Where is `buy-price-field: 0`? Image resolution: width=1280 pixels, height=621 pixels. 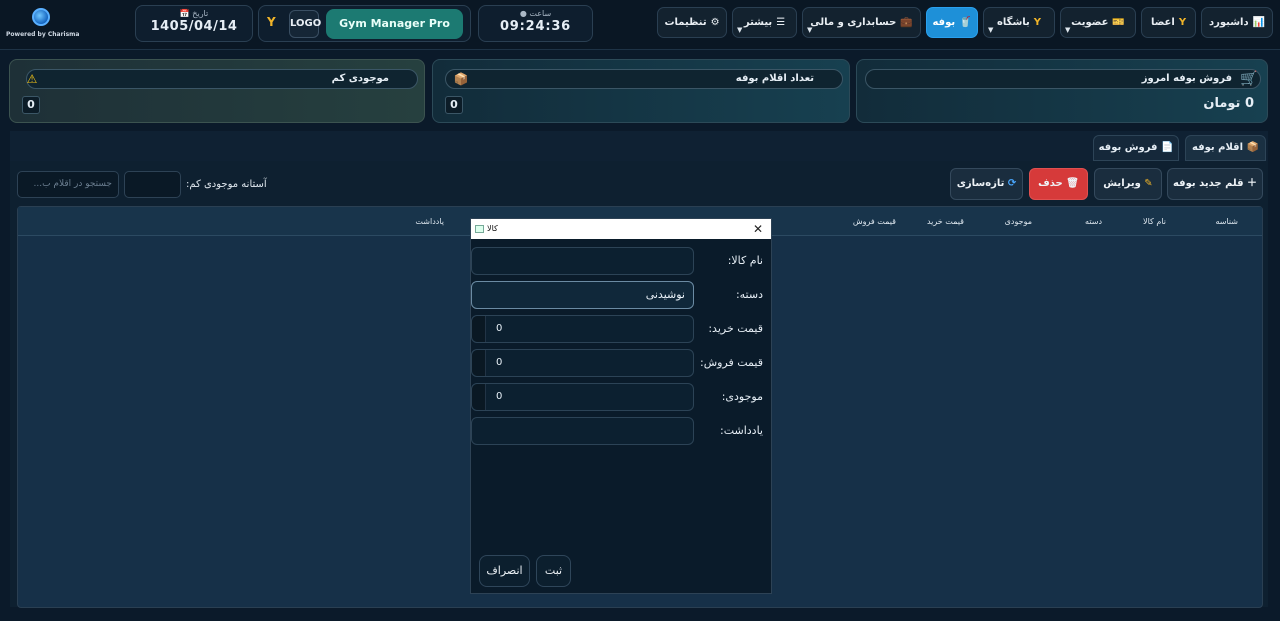
buy-price-field: 0 is located at coordinates (582, 329).